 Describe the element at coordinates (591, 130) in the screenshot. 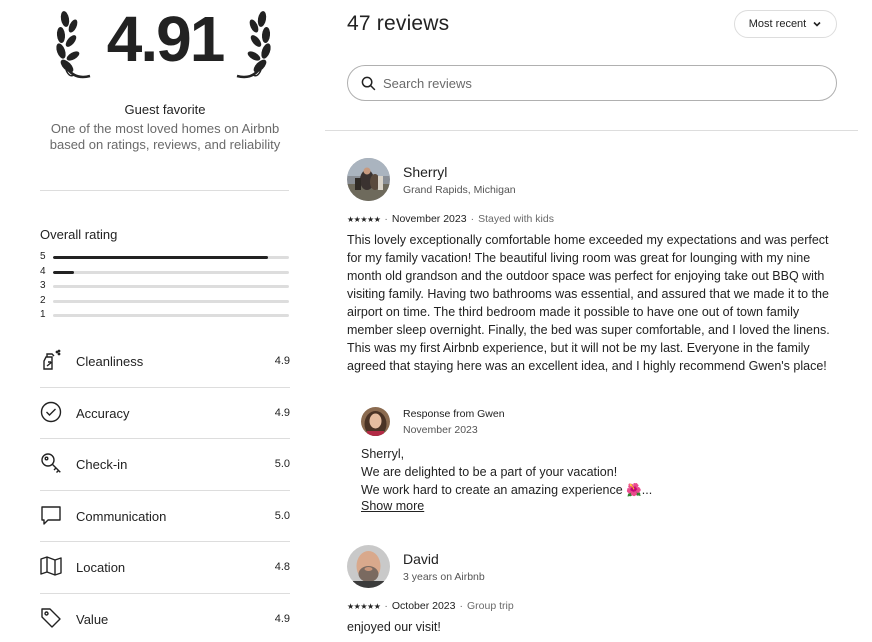

I see `reviews-header-divider` at that location.